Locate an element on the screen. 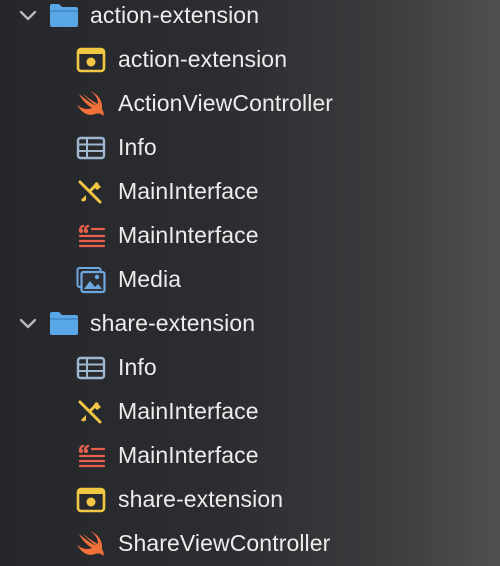  file-label: ShareViewController is located at coordinates (224, 543).